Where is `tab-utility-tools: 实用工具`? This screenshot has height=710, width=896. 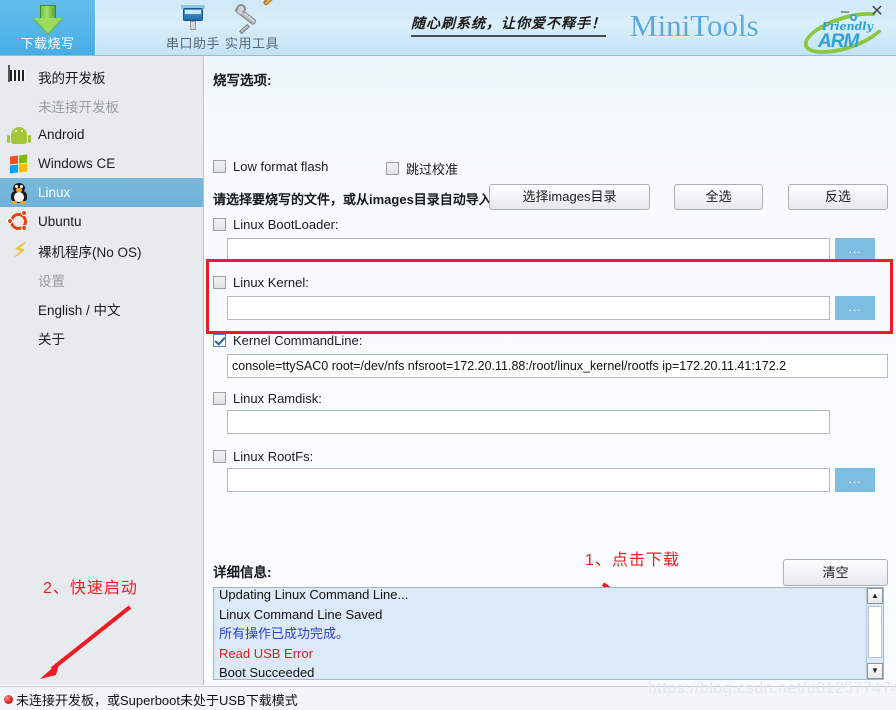 tab-utility-tools: 实用工具 is located at coordinates (252, 27).